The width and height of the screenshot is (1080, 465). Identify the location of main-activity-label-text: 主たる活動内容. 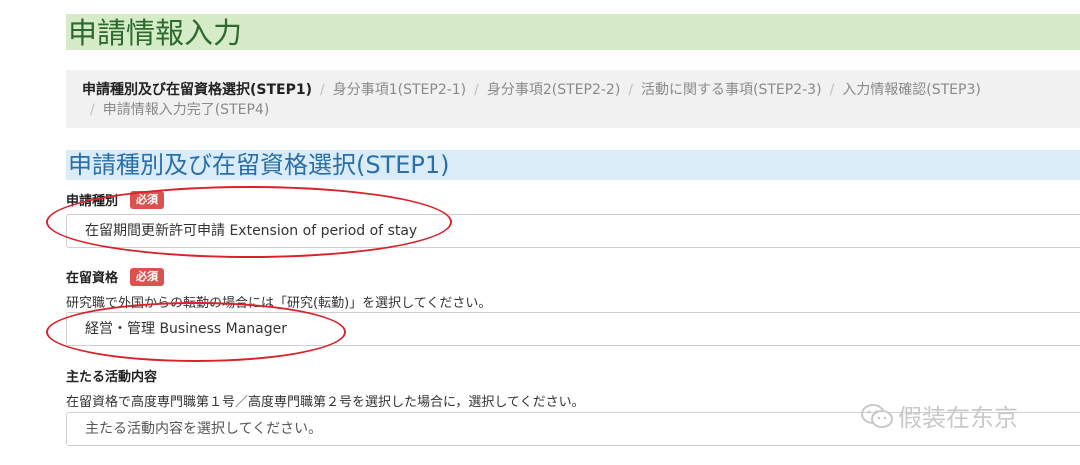
(112, 377).